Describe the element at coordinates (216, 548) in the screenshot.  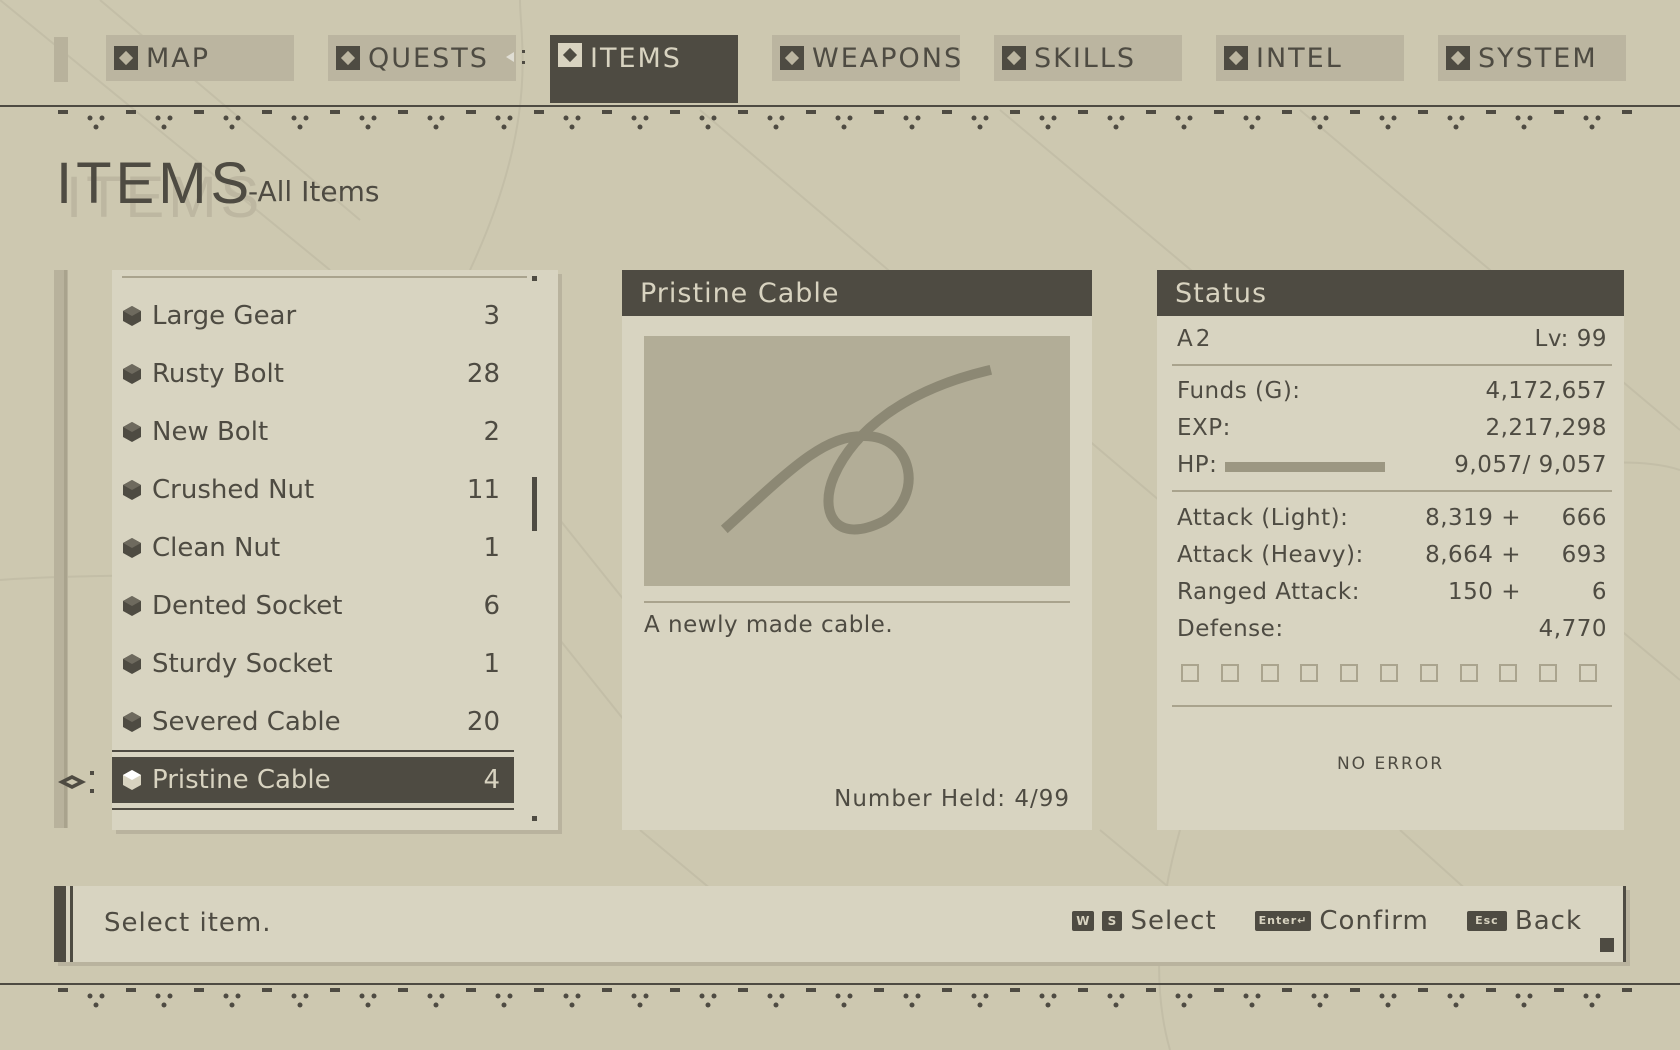
I see `item-name: Clean Nut` at that location.